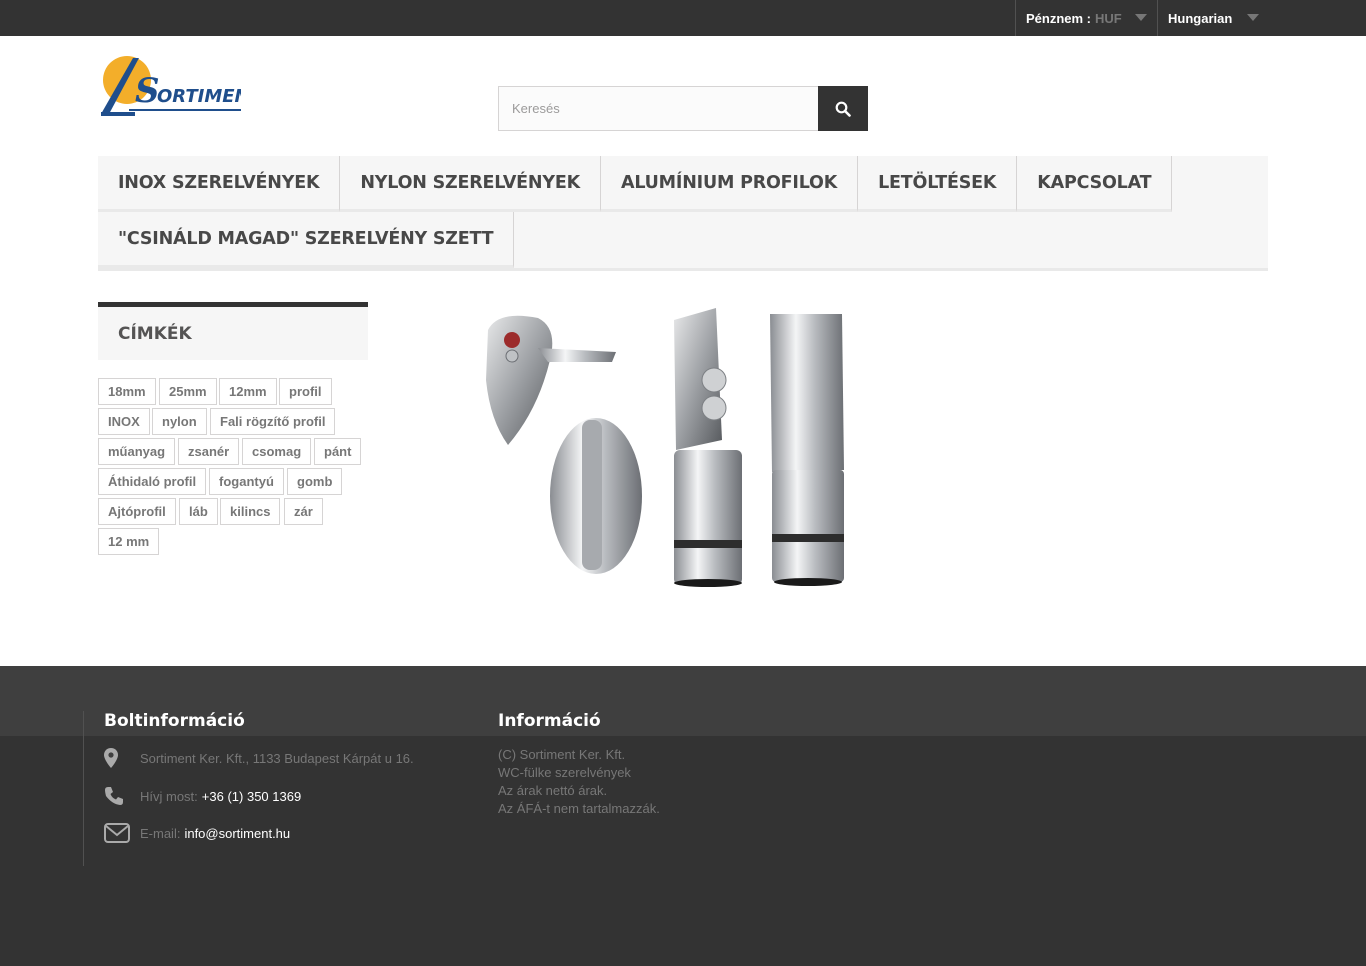 Image resolution: width=1366 pixels, height=966 pixels. Describe the element at coordinates (188, 391) in the screenshot. I see `tag-link: 25mm` at that location.